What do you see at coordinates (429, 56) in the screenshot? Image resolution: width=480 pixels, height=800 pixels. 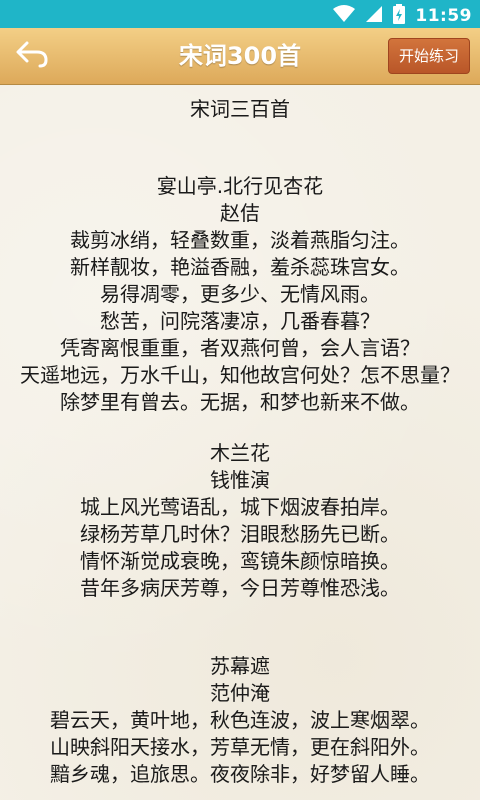 I see `start-practice-button: 开始练习` at bounding box center [429, 56].